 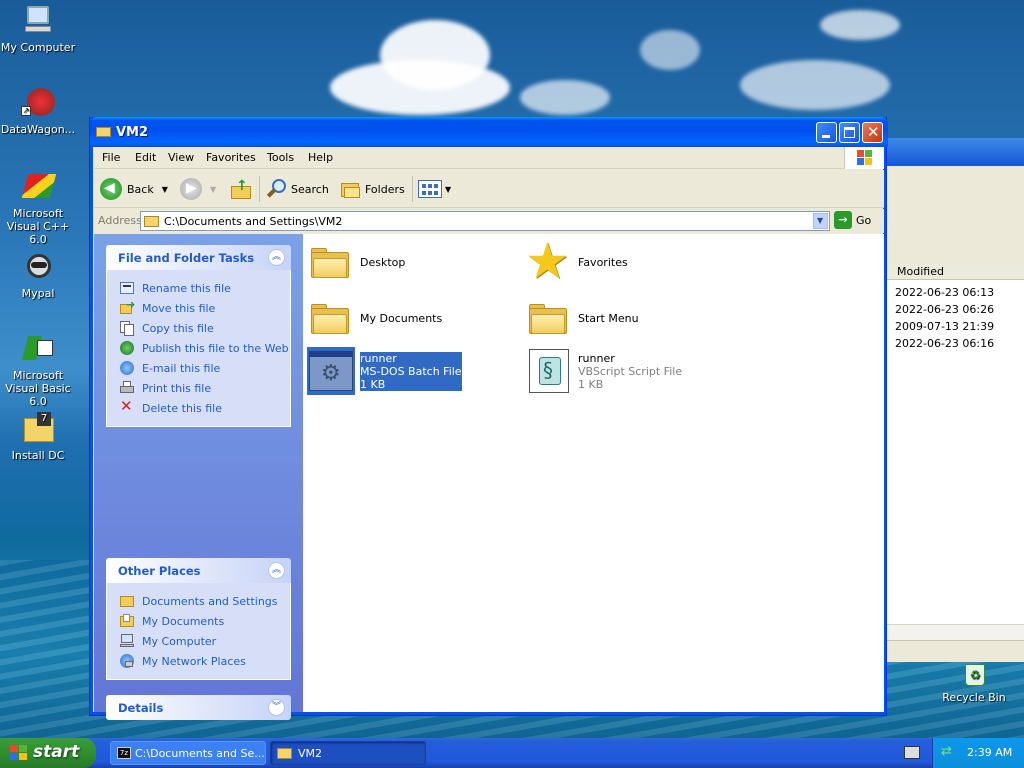 I want to click on close-button: ✕, so click(x=872, y=132).